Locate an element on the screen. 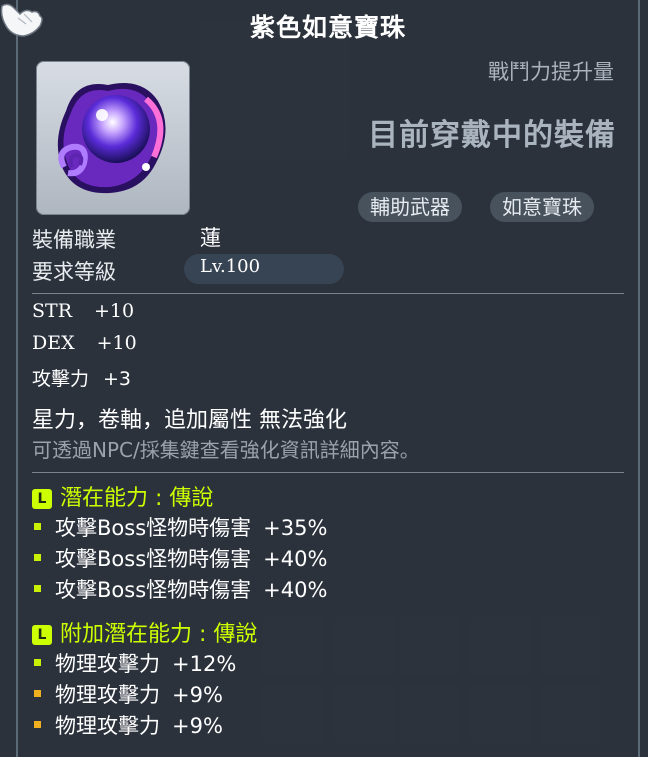  potential-header: L 潛在能力 : 傳說 is located at coordinates (122, 496).